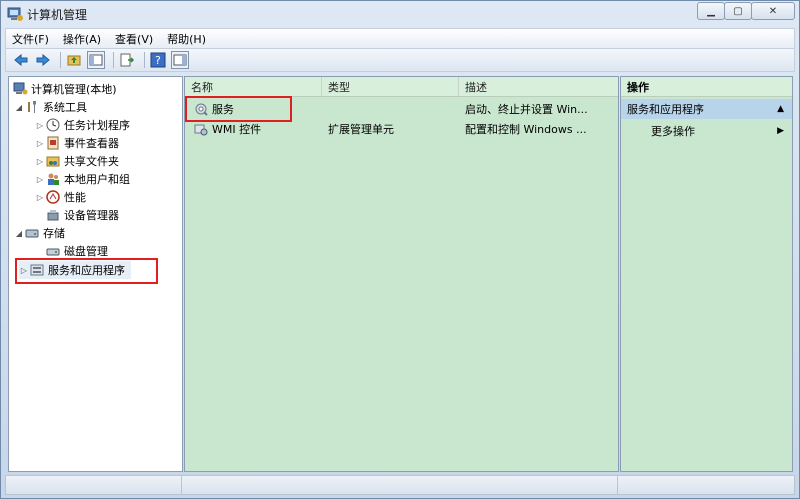  Describe the element at coordinates (538, 87) in the screenshot. I see `column-header-description: 描述` at that location.